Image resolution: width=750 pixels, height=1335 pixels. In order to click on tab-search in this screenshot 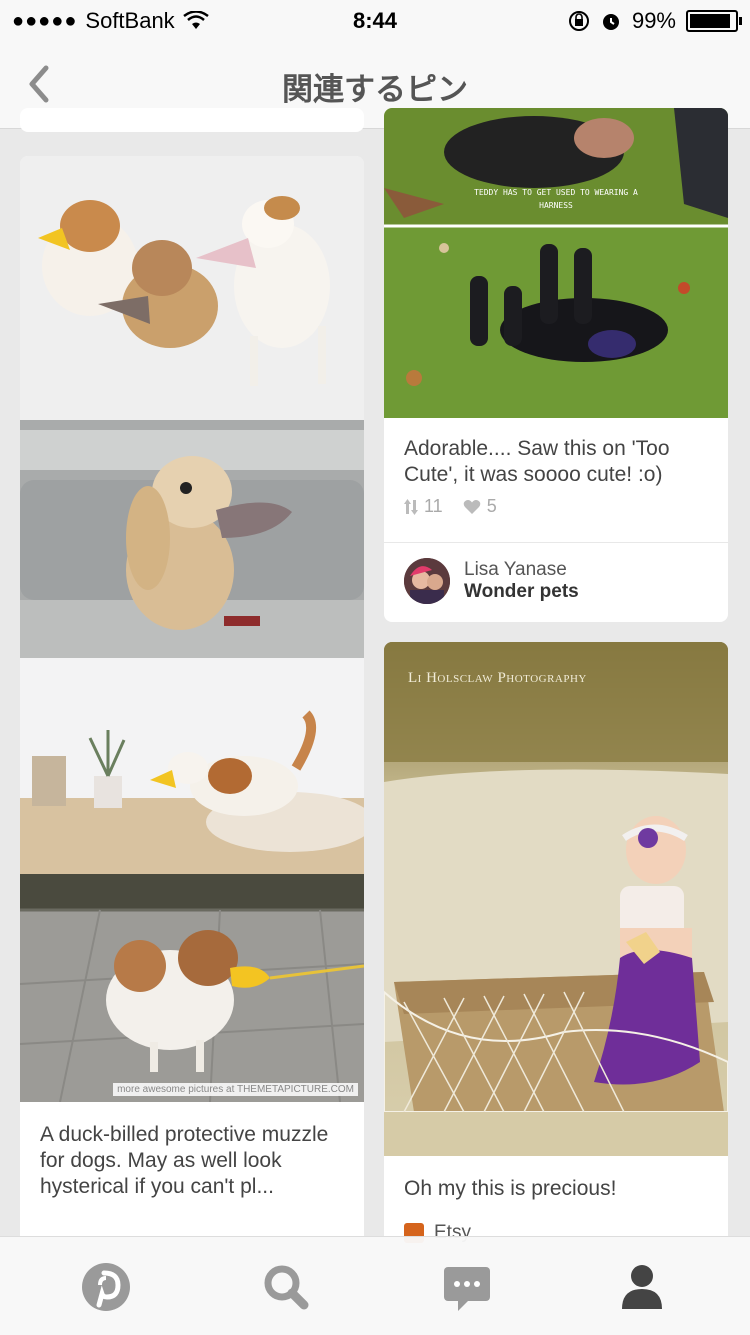, I will do `click(288, 1287)`.